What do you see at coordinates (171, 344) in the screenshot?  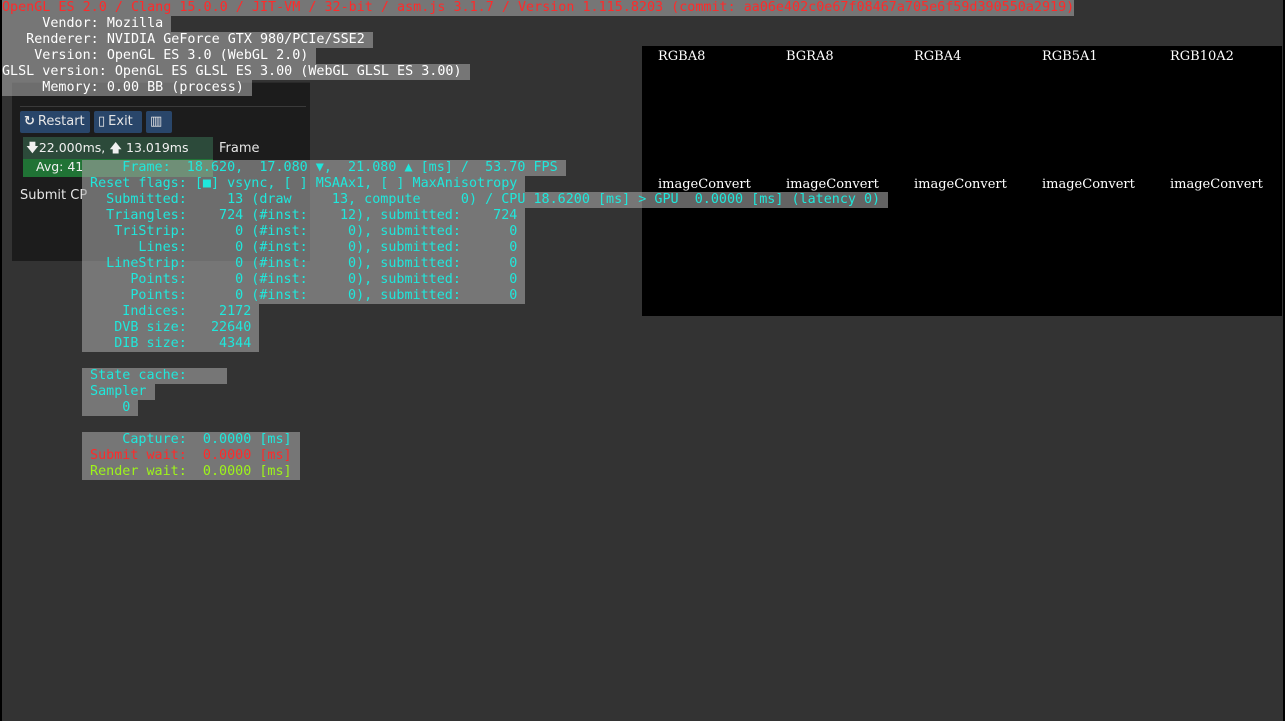 I see `dib-size-stat: DIB size: 4344` at bounding box center [171, 344].